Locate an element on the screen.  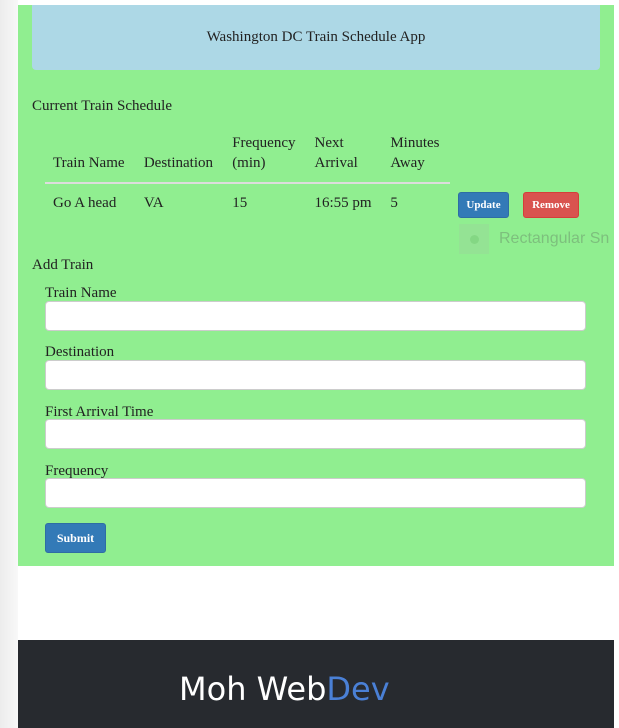
cell-destination: VA is located at coordinates (153, 203).